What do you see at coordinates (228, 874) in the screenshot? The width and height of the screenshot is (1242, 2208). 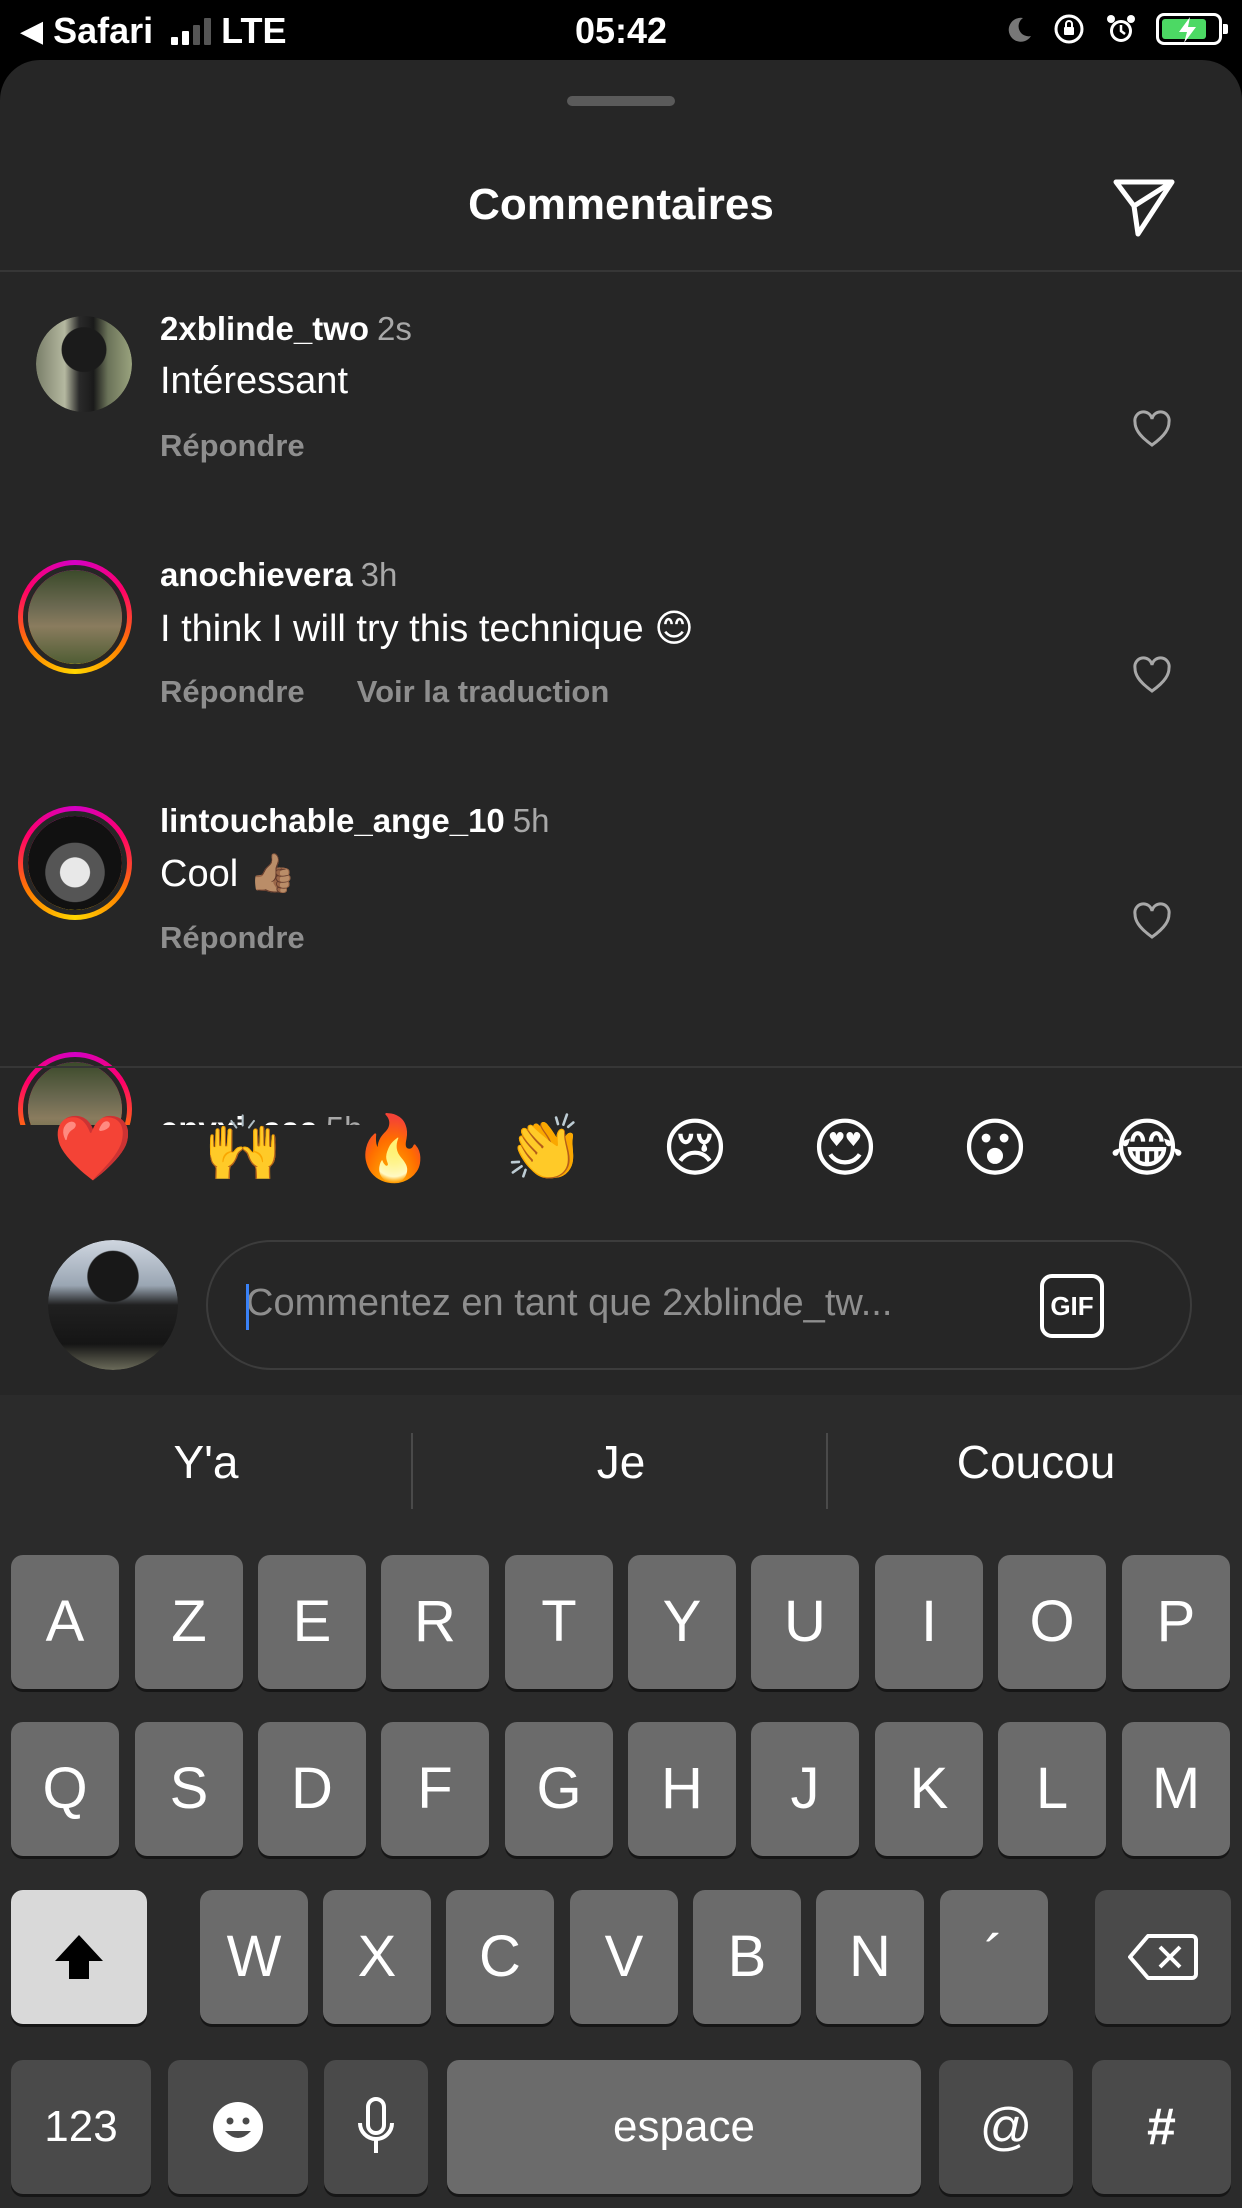 I see `comment-text: Cool 👍🏽` at bounding box center [228, 874].